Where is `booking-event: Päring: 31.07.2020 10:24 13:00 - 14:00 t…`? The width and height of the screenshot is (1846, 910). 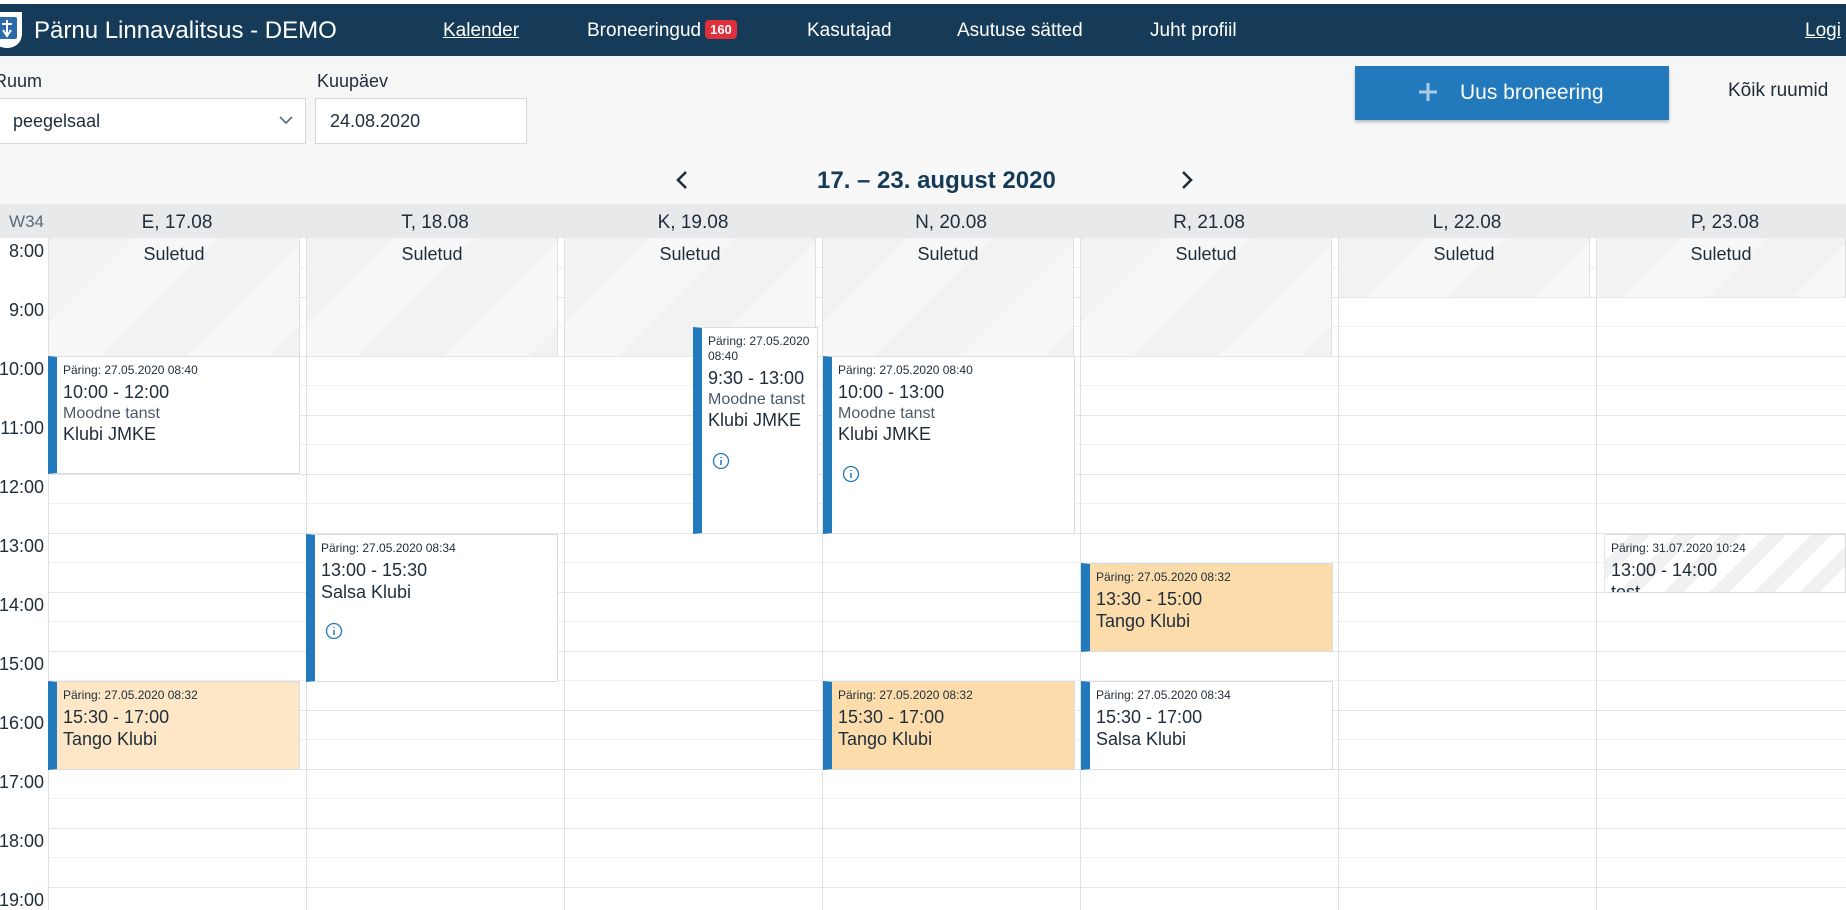 booking-event: Päring: 31.07.2020 10:24 13:00 - 14:00 t… is located at coordinates (1725, 563).